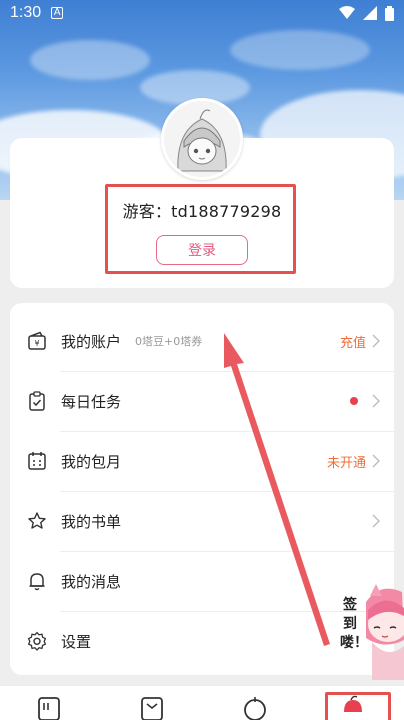 The height and width of the screenshot is (720, 404). What do you see at coordinates (255, 707) in the screenshot?
I see `nav-discover-icon` at bounding box center [255, 707].